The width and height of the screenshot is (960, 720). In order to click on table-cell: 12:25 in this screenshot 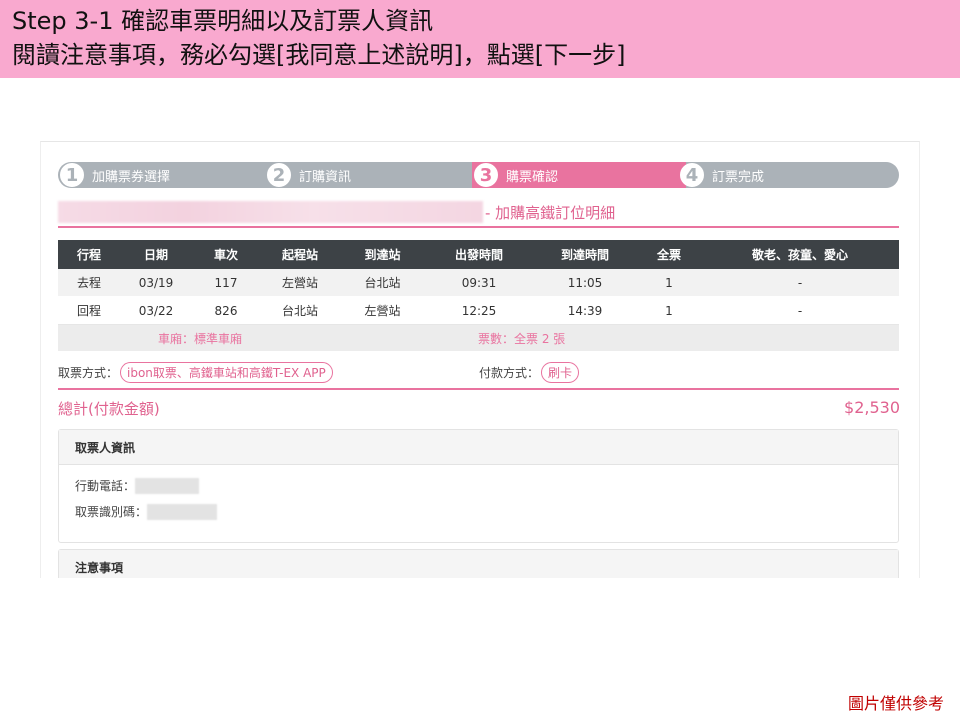, I will do `click(479, 310)`.